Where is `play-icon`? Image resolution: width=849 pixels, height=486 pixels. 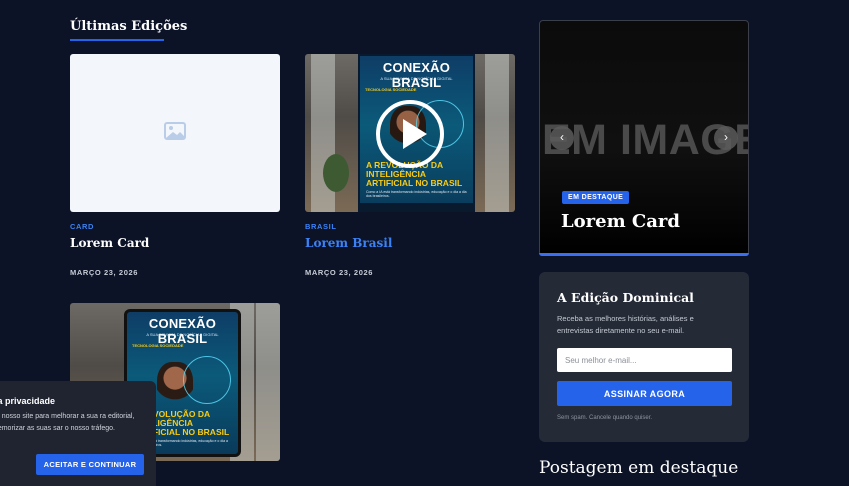 play-icon is located at coordinates (415, 134).